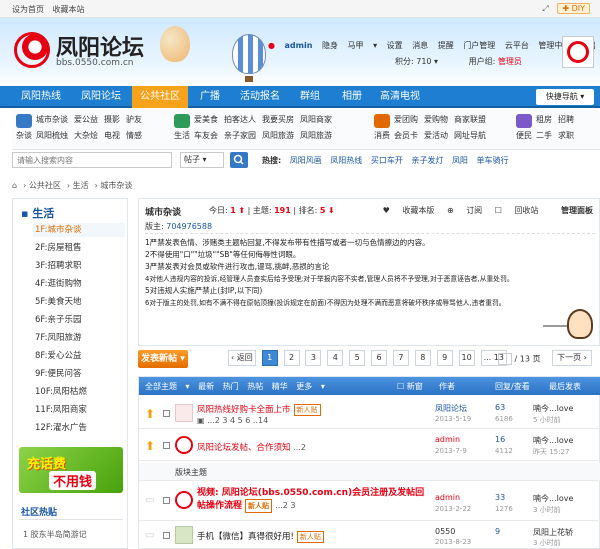 The width and height of the screenshot is (600, 549). What do you see at coordinates (510, 61) in the screenshot?
I see `group-link: 管理员` at bounding box center [510, 61].